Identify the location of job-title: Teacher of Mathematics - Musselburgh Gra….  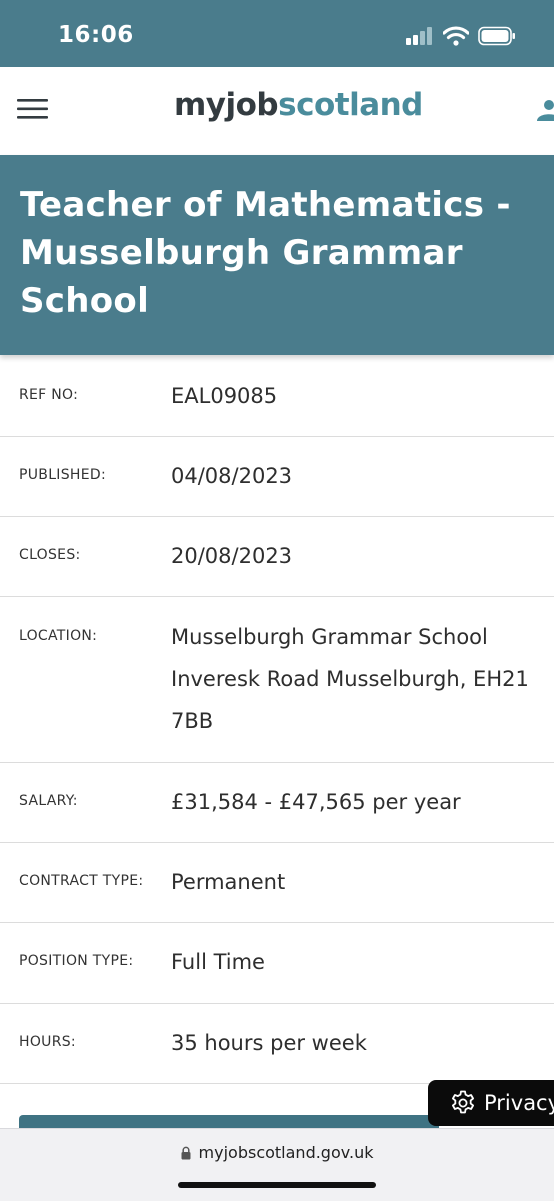
(265, 253).